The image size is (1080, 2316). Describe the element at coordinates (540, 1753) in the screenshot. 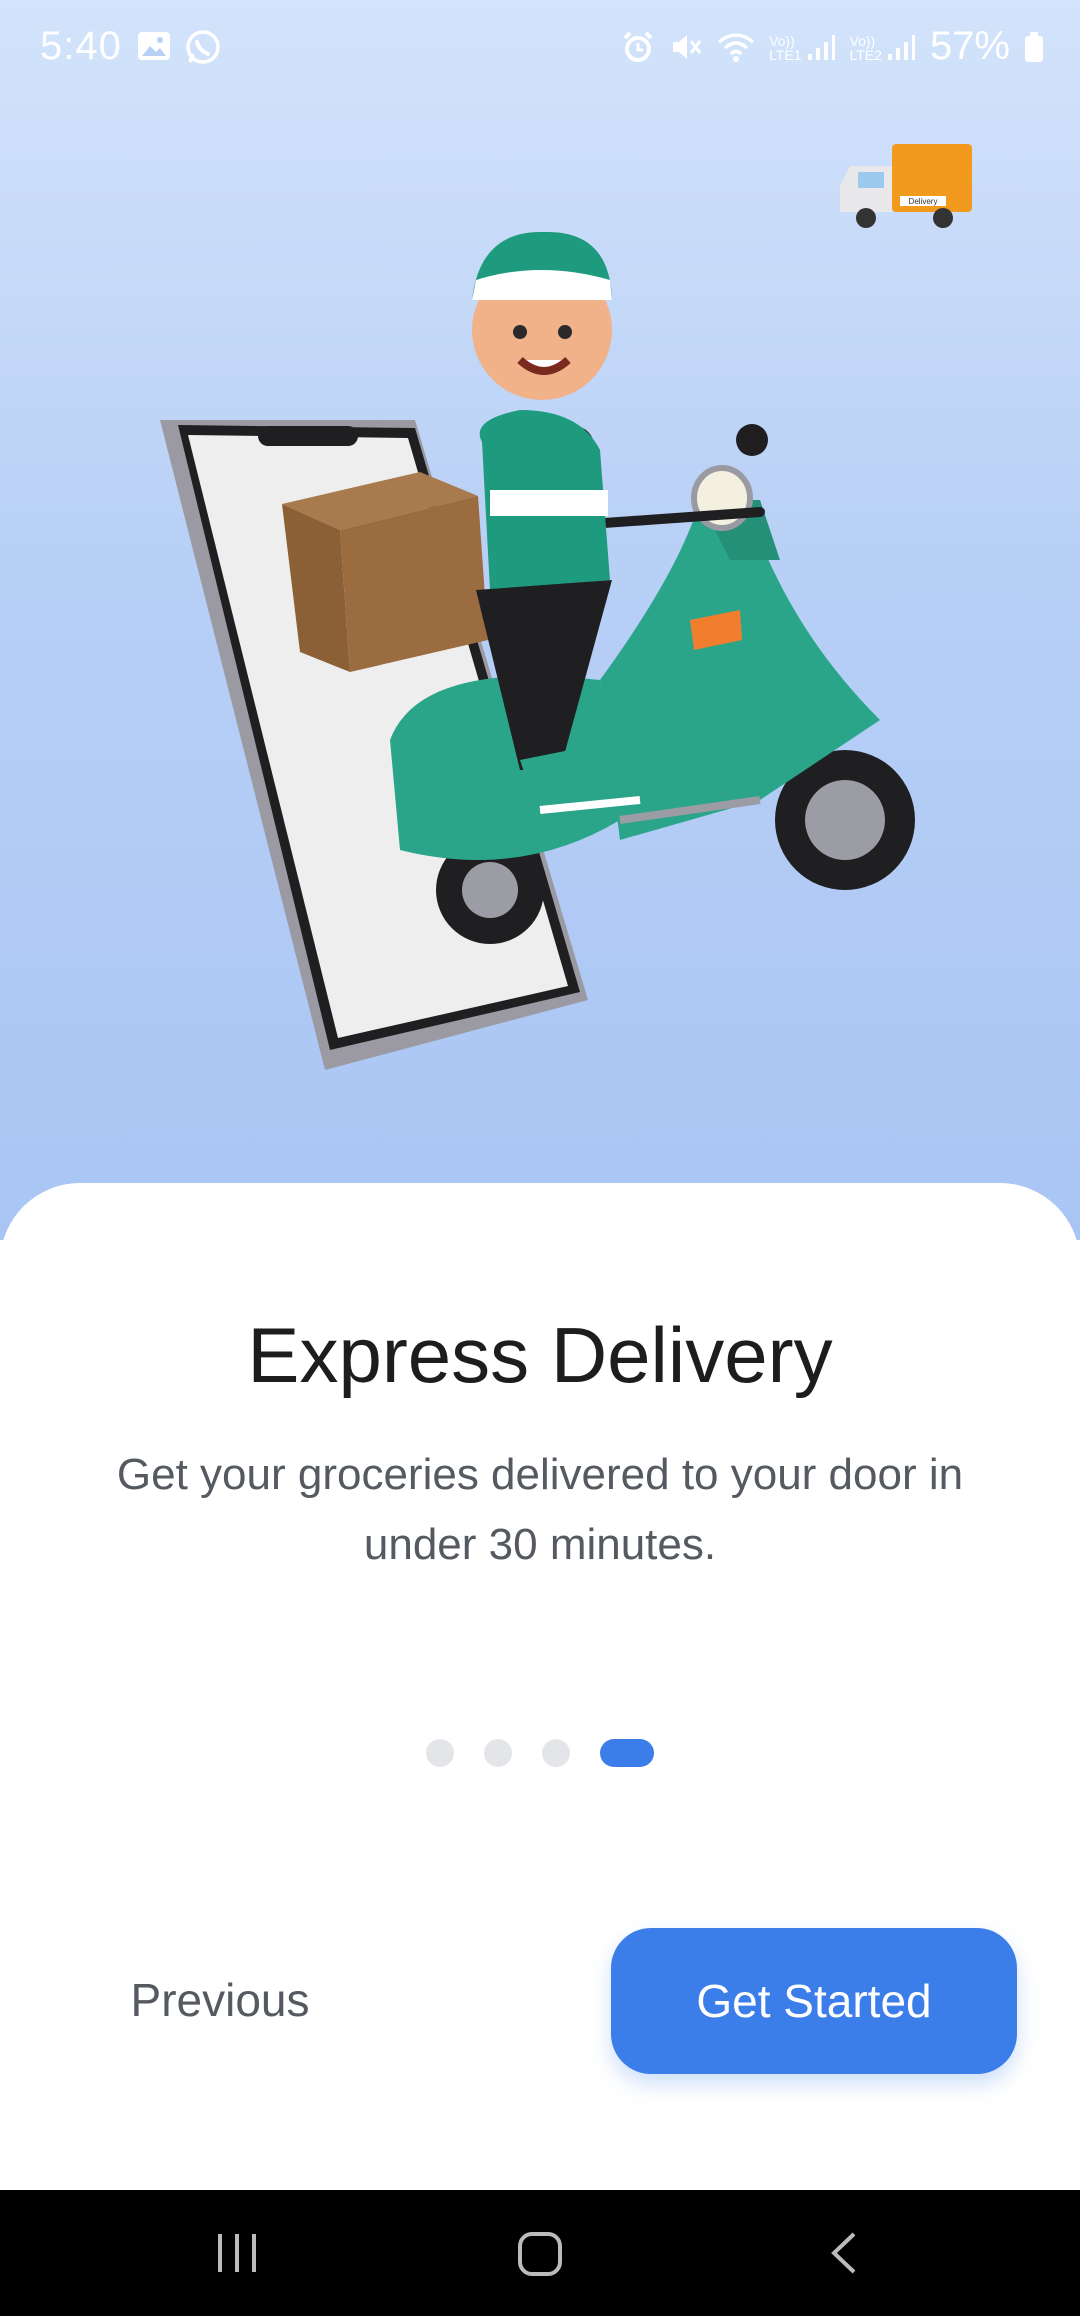

I see `page-indicator` at that location.